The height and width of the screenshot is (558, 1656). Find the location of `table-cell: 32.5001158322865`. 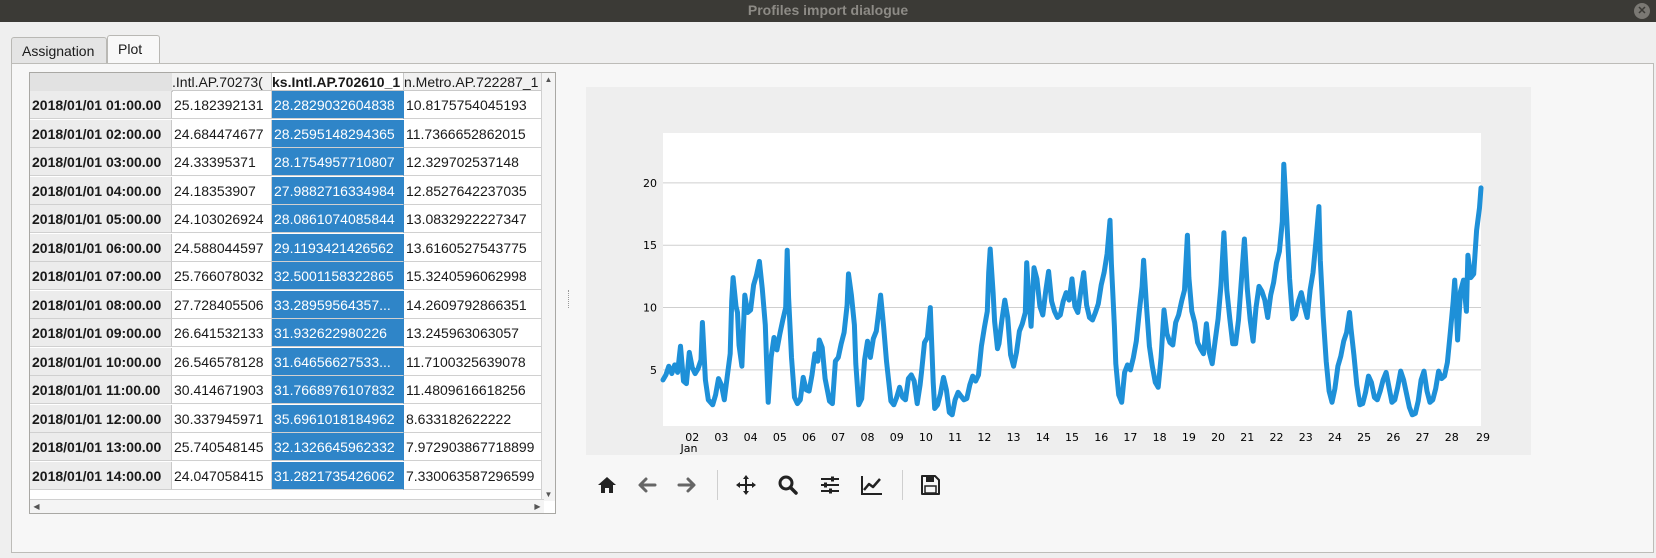

table-cell: 32.5001158322865 is located at coordinates (338, 276).